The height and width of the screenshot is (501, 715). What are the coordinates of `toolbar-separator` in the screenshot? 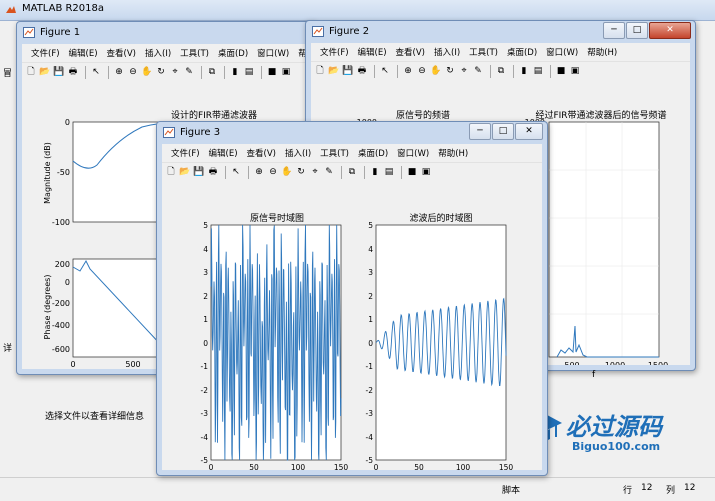 It's located at (341, 172).